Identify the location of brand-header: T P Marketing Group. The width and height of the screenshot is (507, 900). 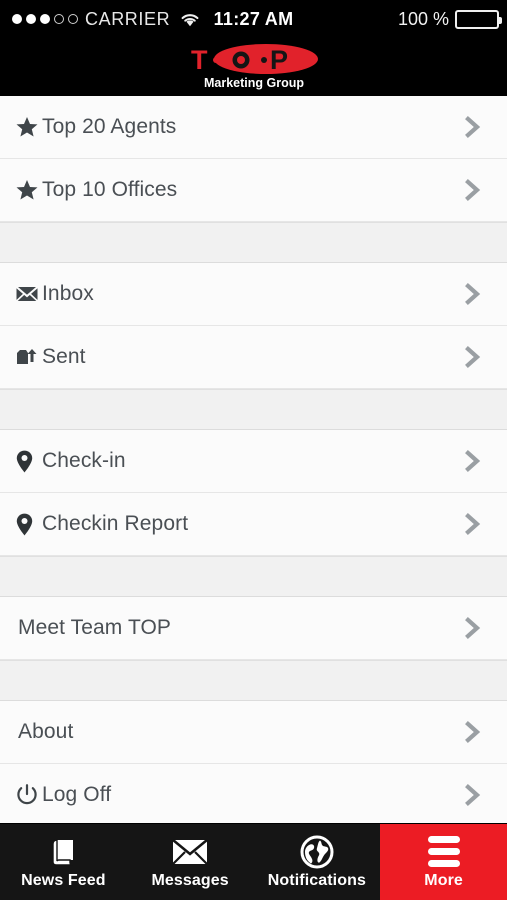
(253, 67).